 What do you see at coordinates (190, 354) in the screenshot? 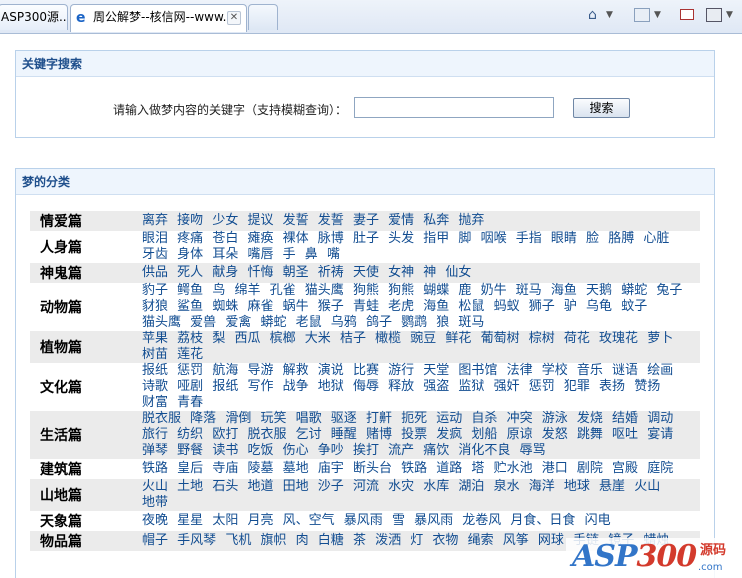
I see `dream-keyword-link: 莲花` at bounding box center [190, 354].